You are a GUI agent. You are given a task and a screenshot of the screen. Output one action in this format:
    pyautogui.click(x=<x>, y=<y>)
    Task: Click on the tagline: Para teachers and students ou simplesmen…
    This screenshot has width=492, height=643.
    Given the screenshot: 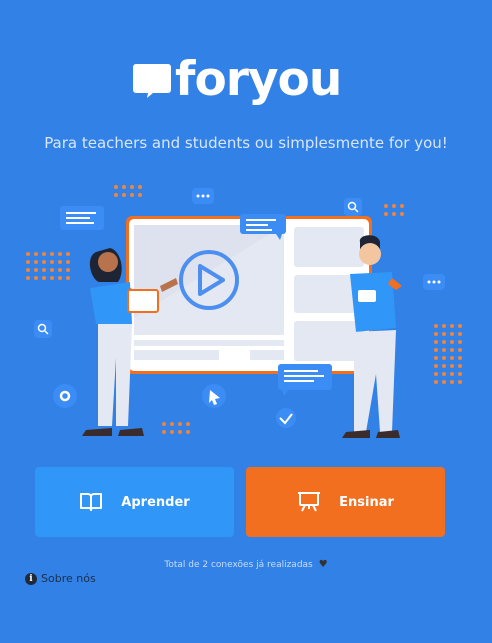 What is the action you would take?
    pyautogui.click(x=246, y=143)
    